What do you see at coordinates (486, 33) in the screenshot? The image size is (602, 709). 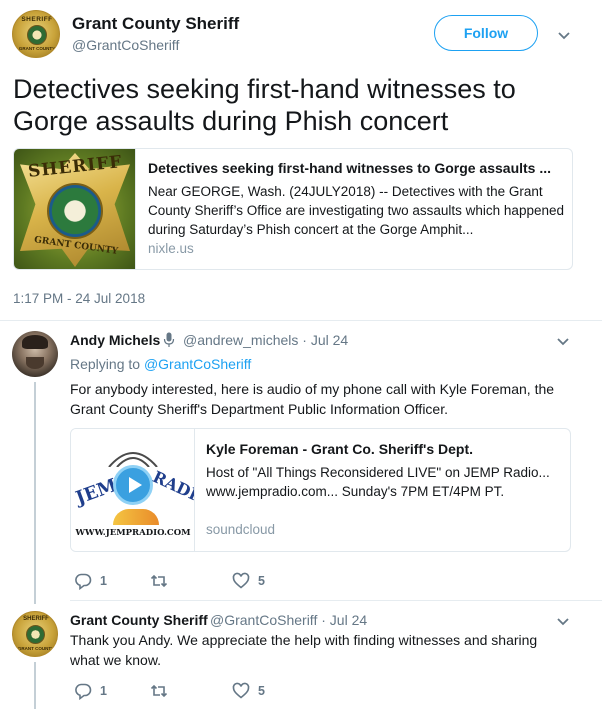 I see `follow-button: Follow` at bounding box center [486, 33].